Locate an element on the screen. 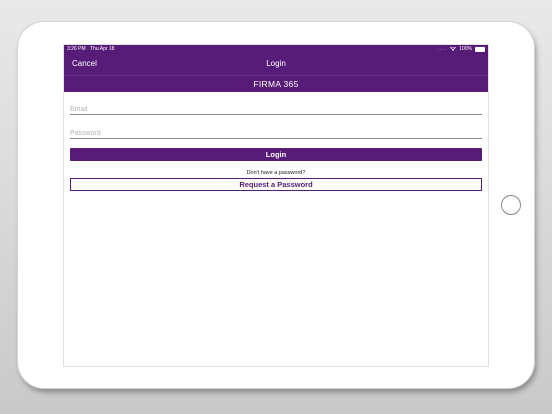  battery-fill is located at coordinates (480, 49).